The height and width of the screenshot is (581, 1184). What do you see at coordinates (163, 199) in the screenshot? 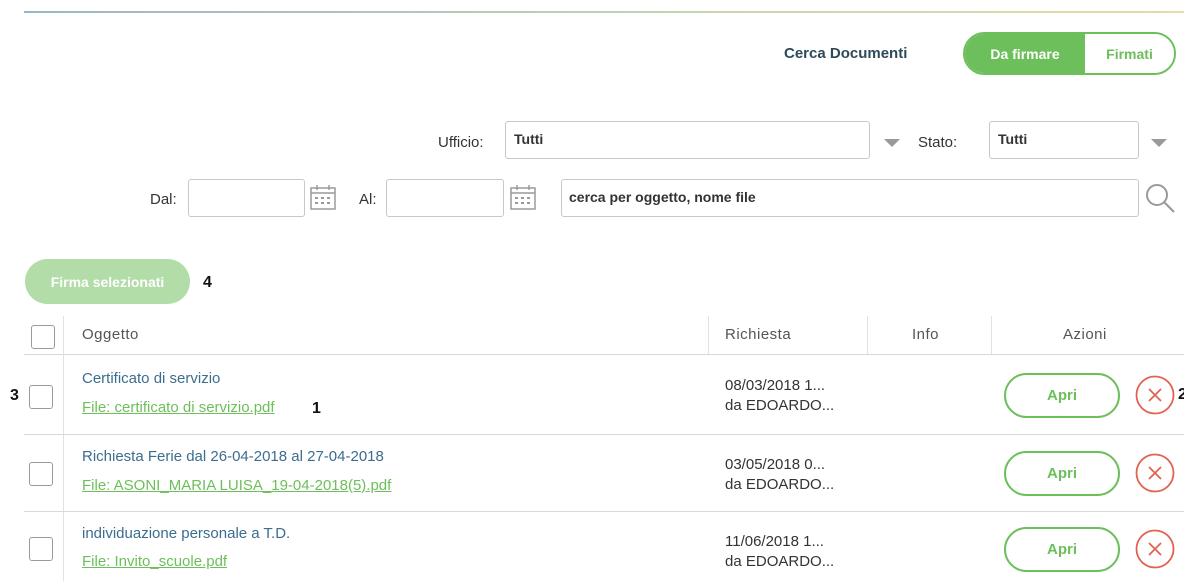
I see `dal-label: Dal:` at bounding box center [163, 199].